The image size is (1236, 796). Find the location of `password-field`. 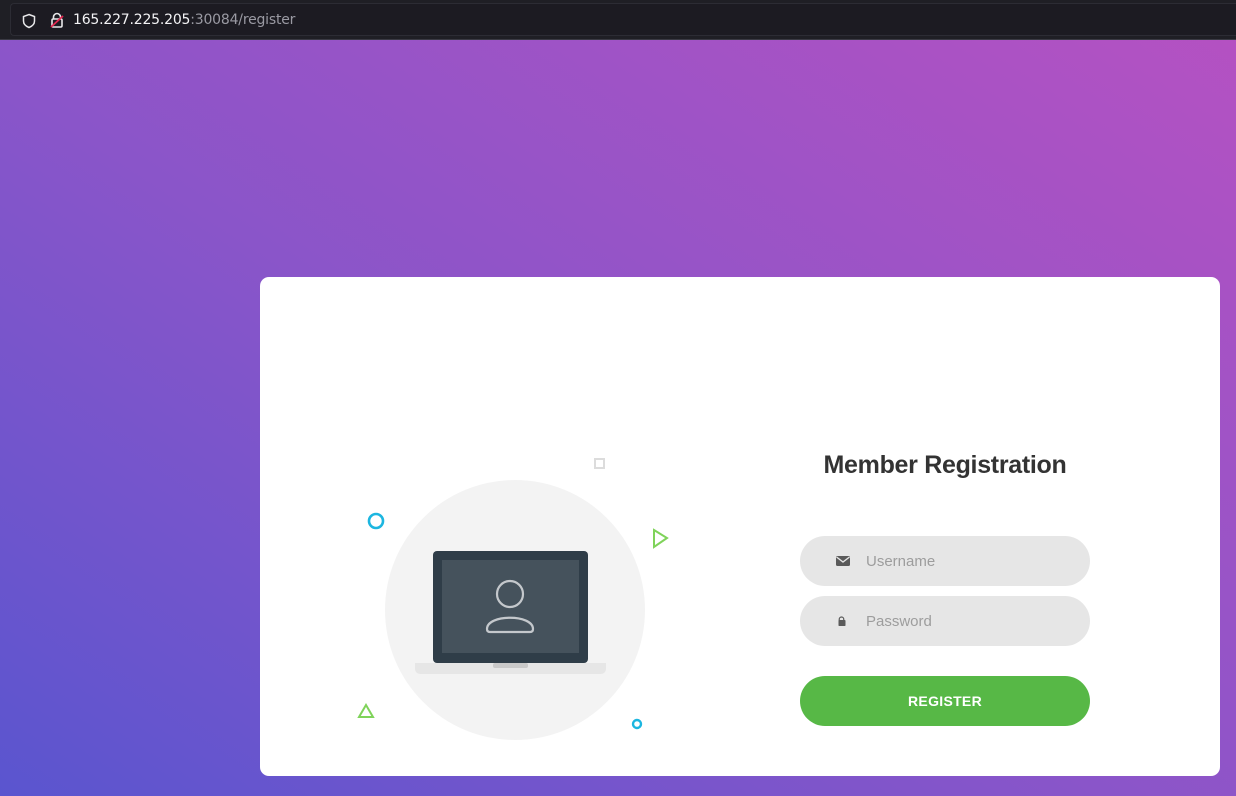

password-field is located at coordinates (945, 621).